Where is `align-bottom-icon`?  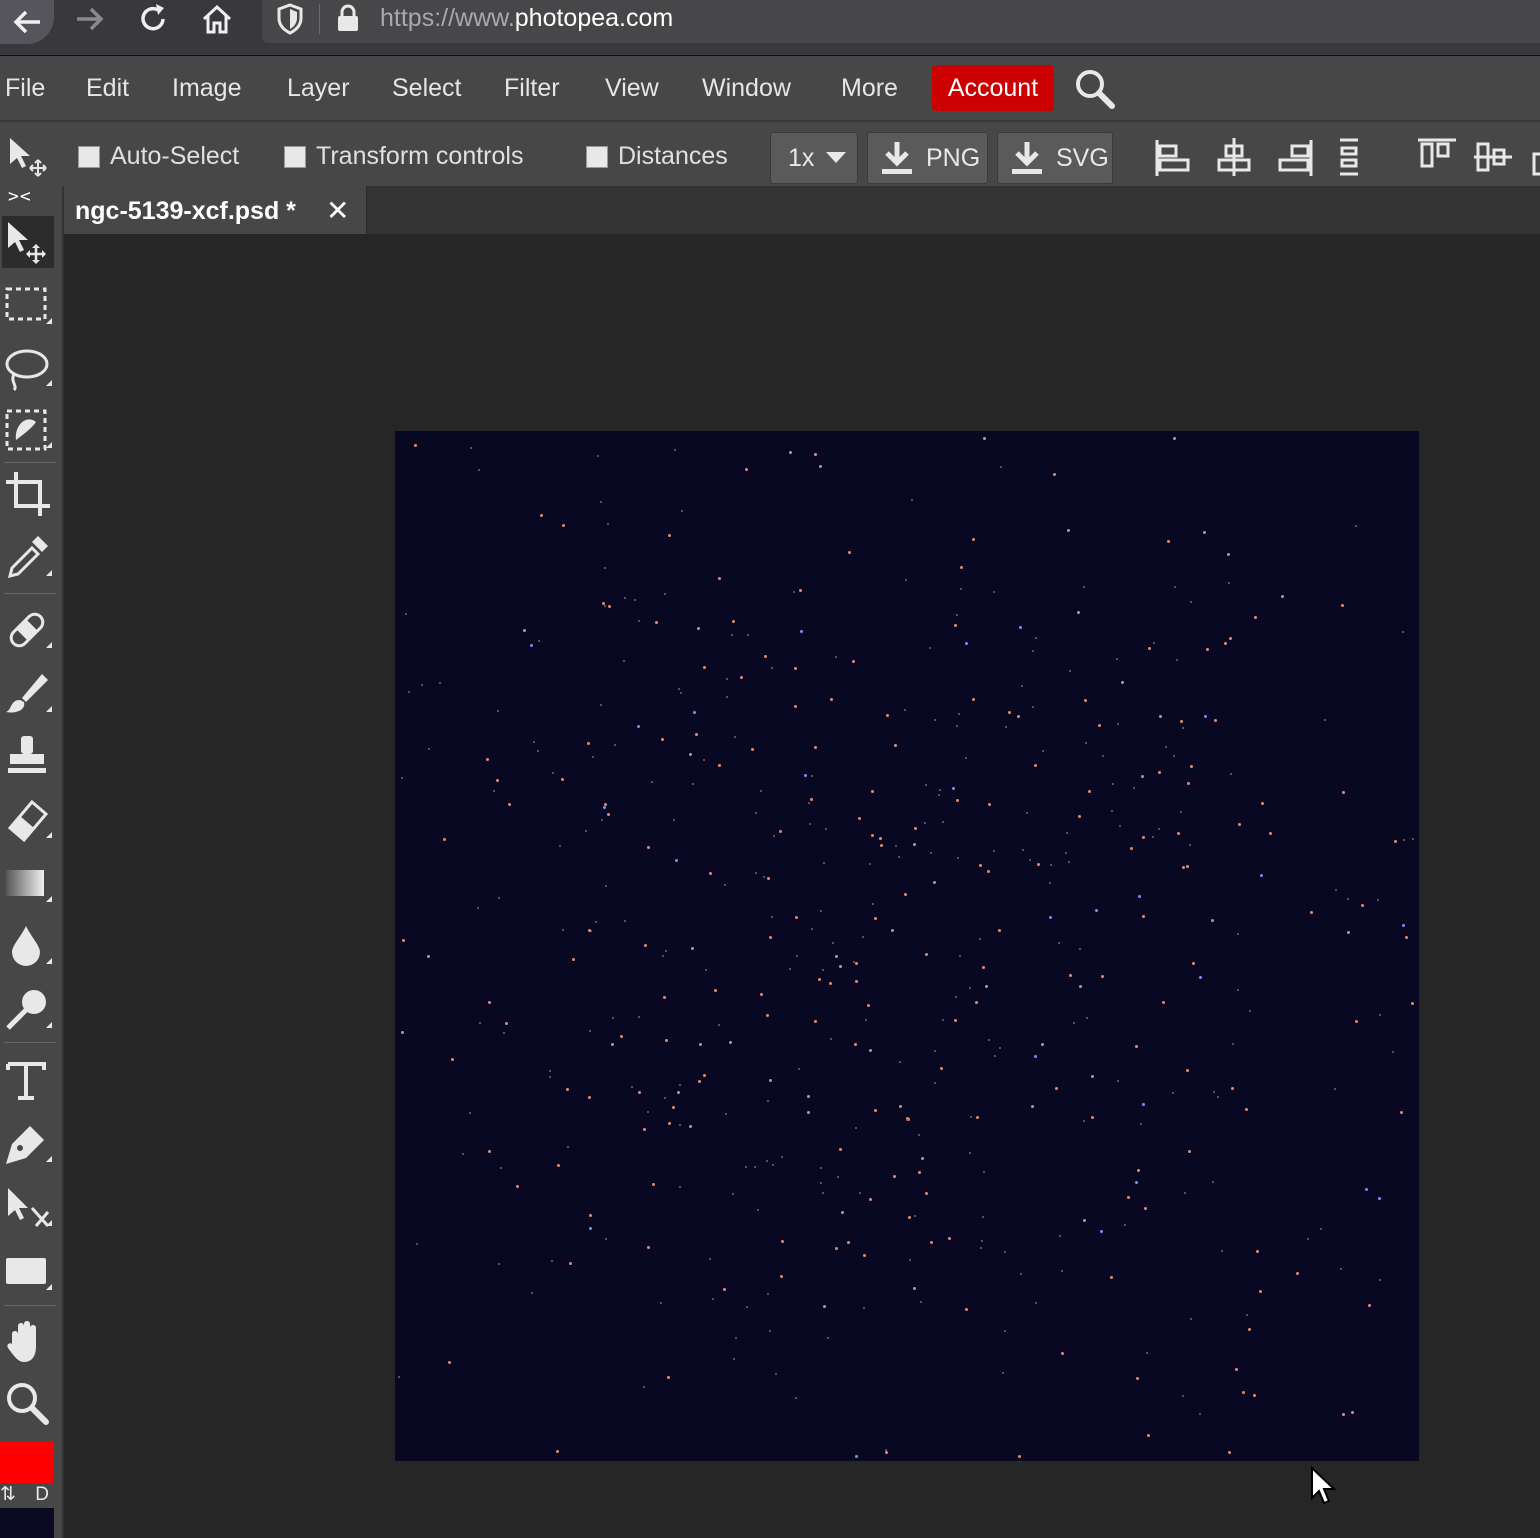
align-bottom-icon is located at coordinates (1533, 157).